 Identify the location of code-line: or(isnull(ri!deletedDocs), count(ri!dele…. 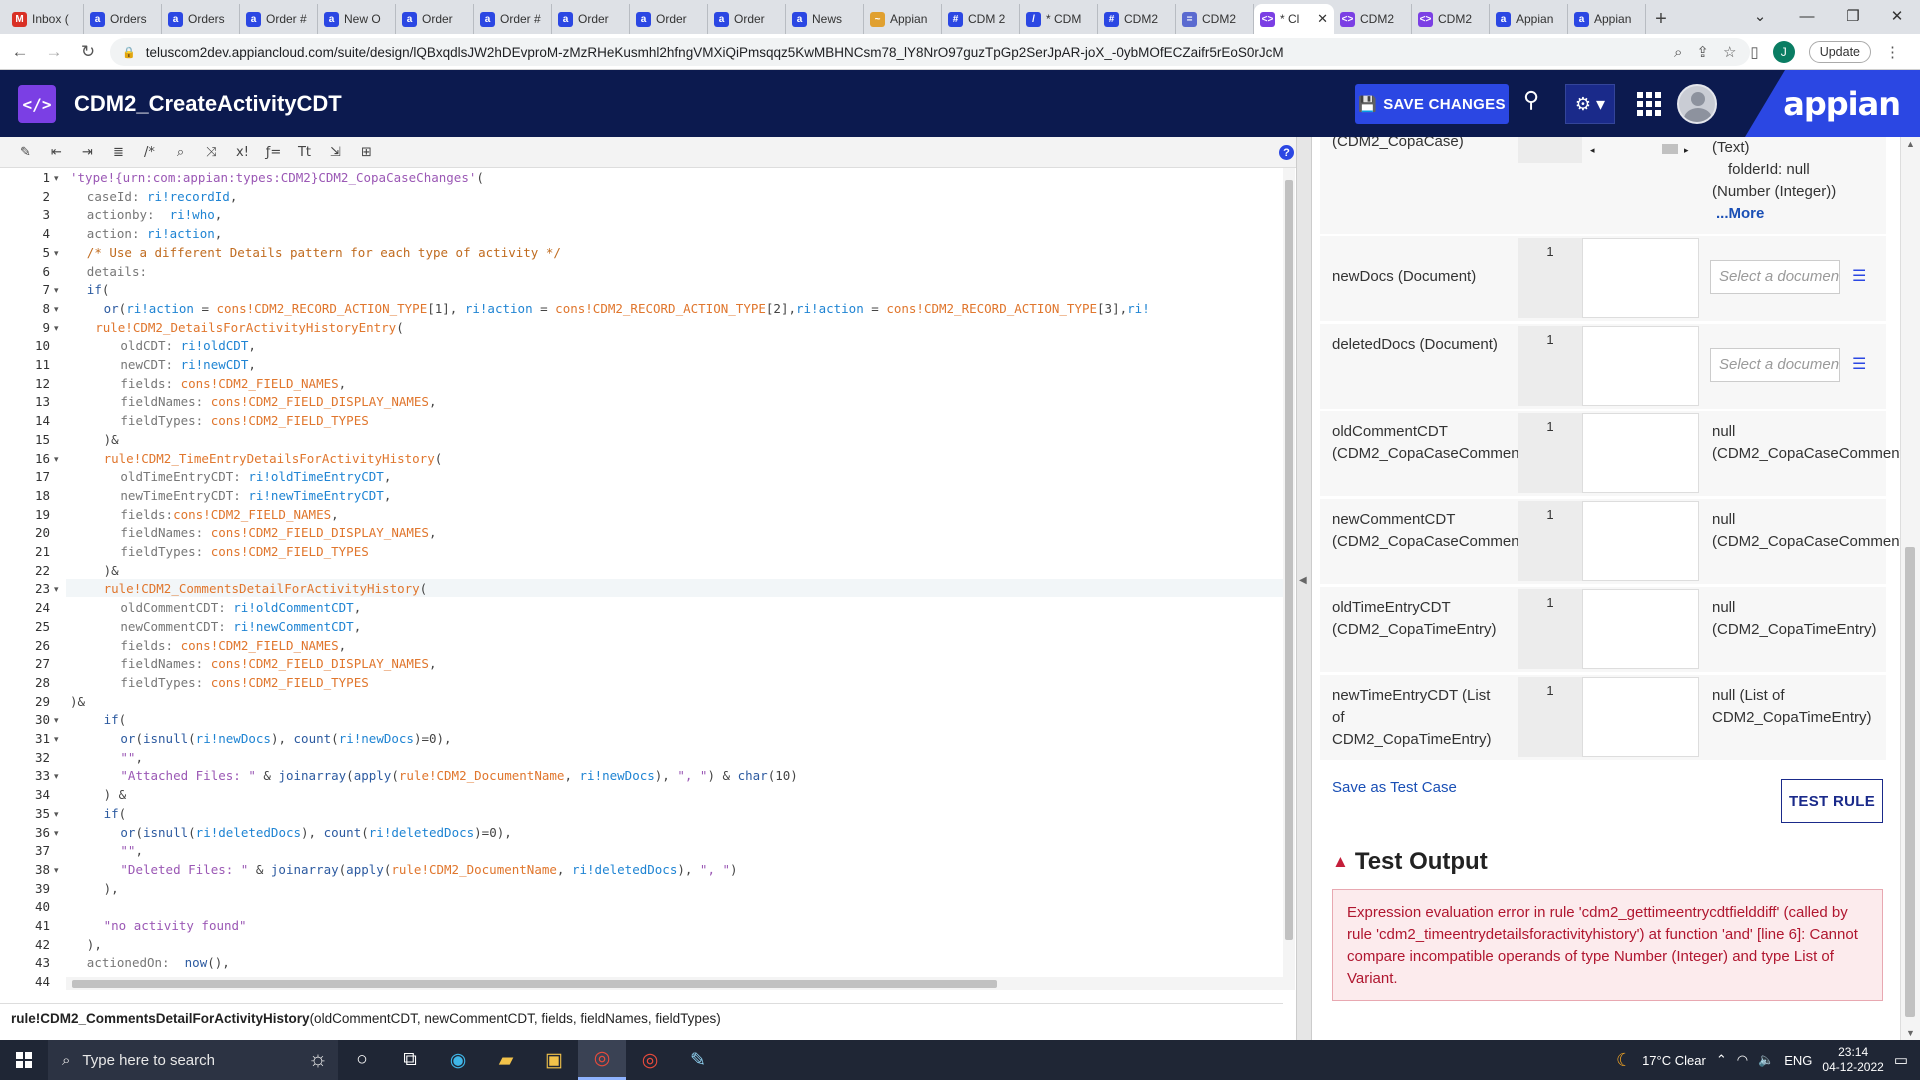
(315, 833).